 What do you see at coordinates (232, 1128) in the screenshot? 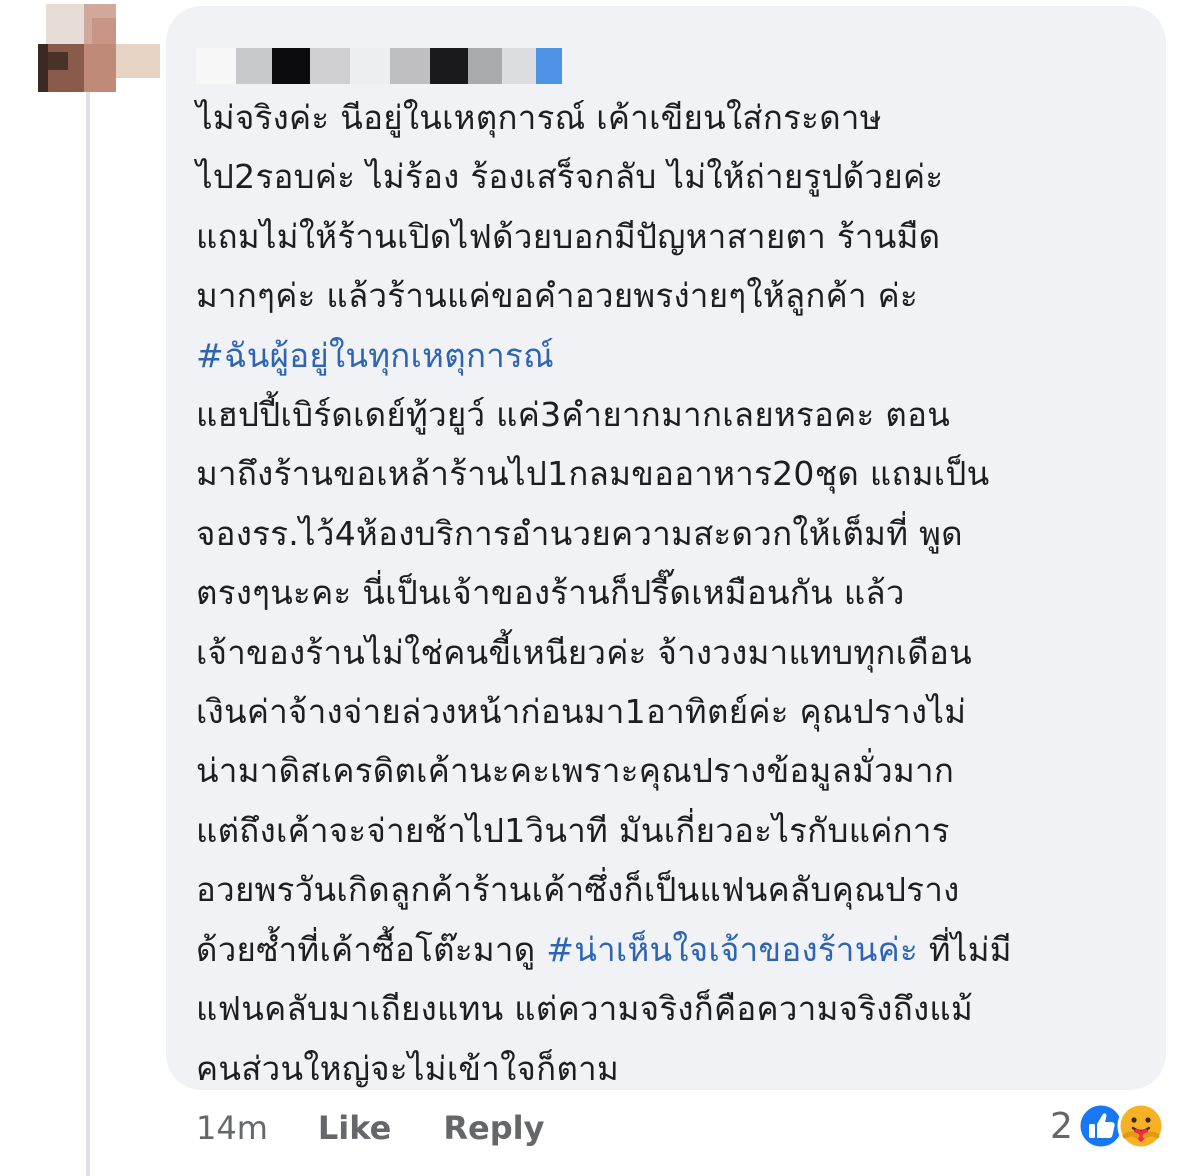
I see `comment-timestamp: 14m` at bounding box center [232, 1128].